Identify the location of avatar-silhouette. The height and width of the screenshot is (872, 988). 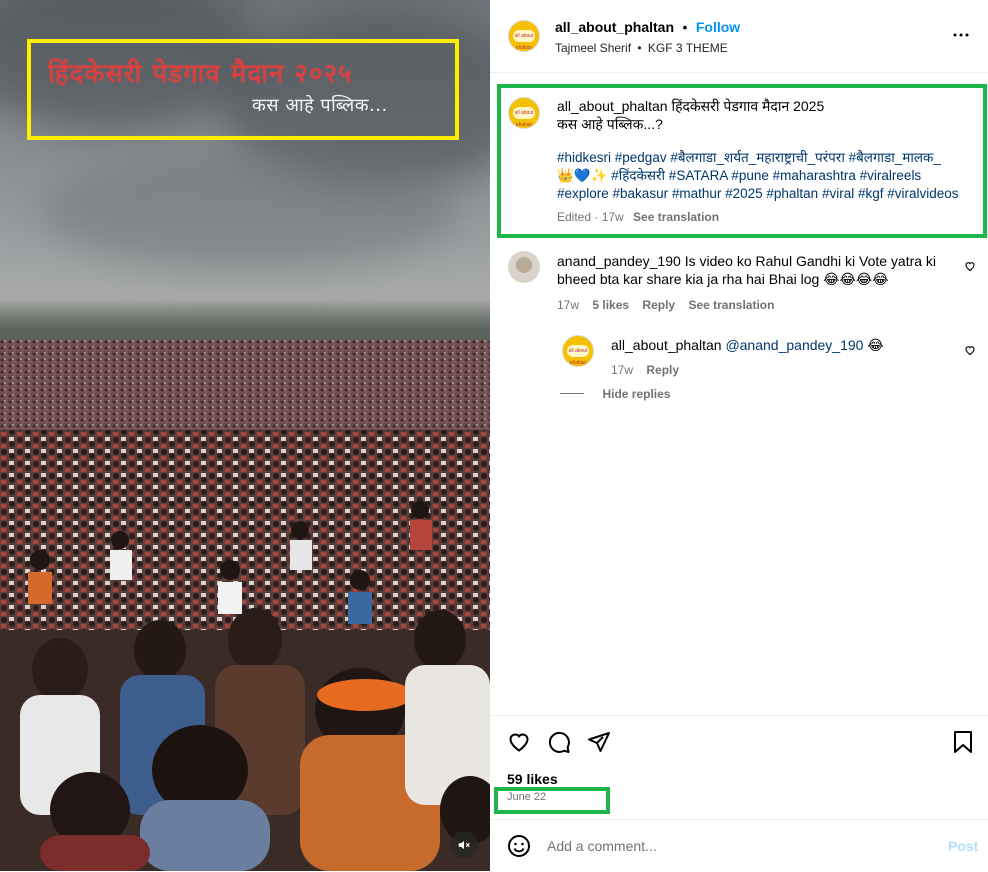
(524, 265).